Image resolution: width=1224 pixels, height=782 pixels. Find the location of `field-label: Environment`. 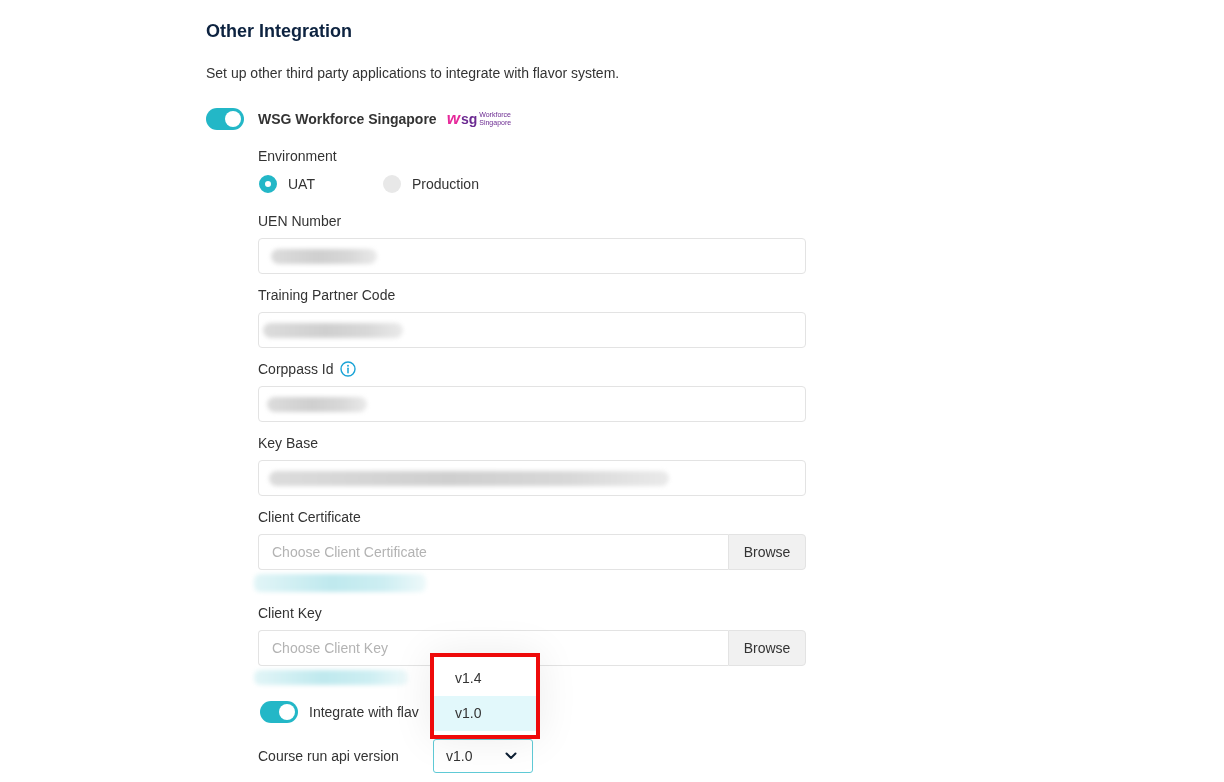

field-label: Environment is located at coordinates (298, 156).